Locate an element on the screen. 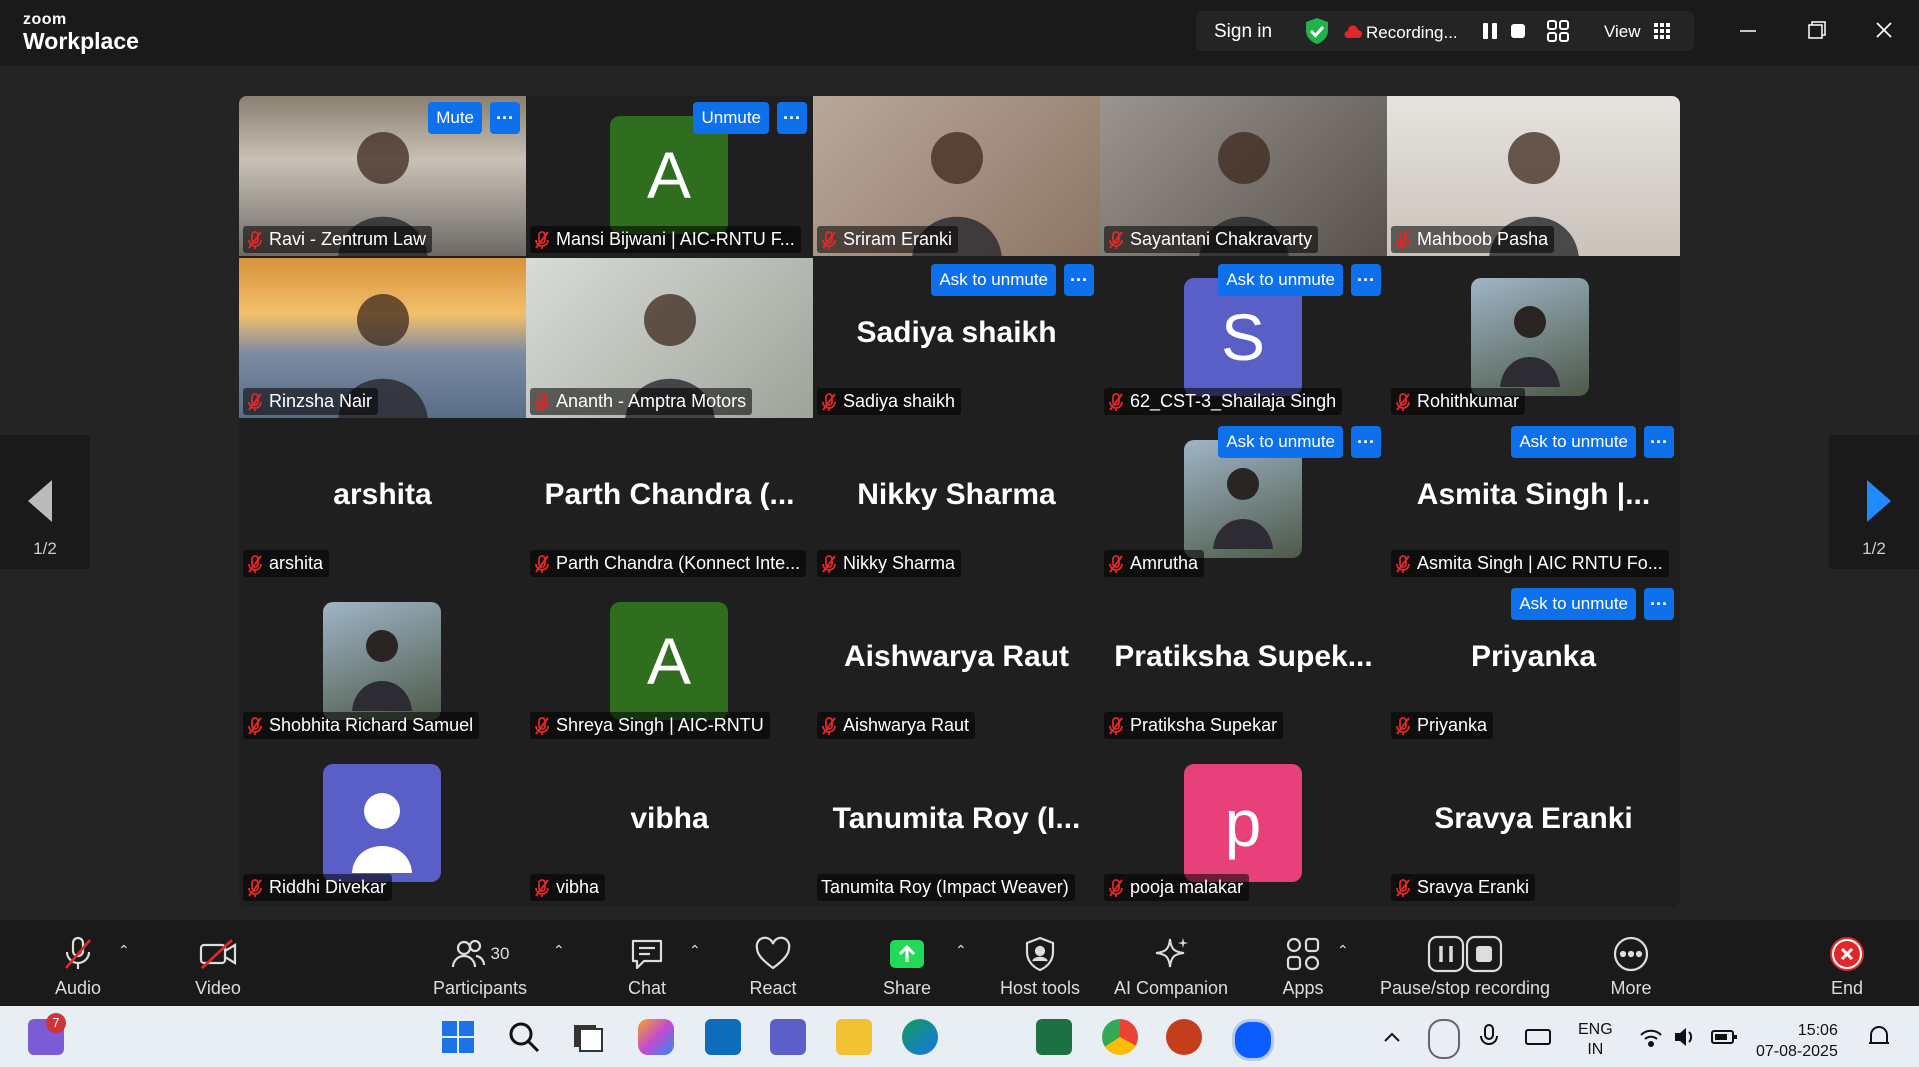 The image size is (1919, 1067). encryption-shield-icon is located at coordinates (1317, 33).